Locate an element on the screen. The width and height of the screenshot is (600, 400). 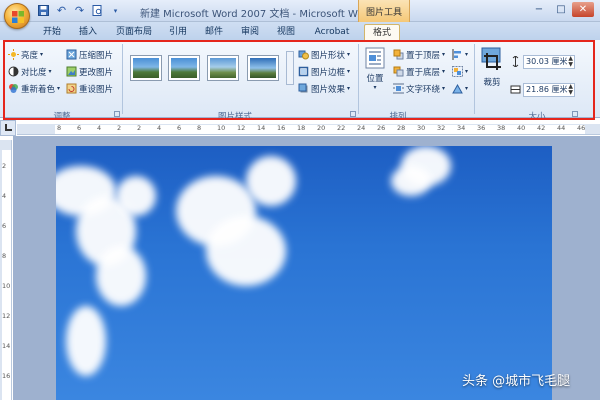
redo-icon: ↷ is located at coordinates (79, 10).